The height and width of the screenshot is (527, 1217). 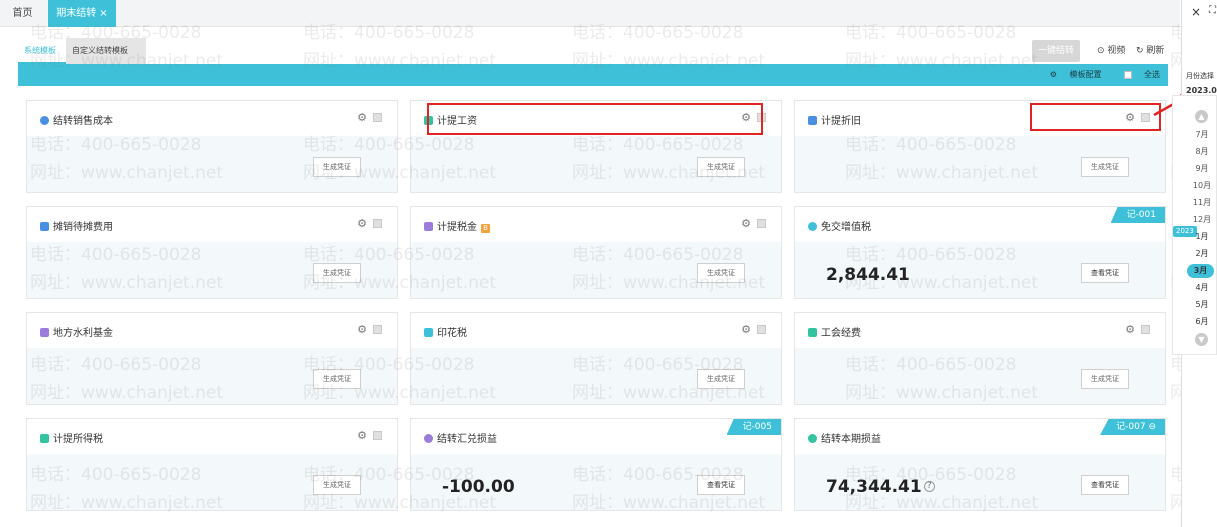 I want to click on closing-card: 计提所得税 ⚙ 生成凭证, so click(x=212, y=464).